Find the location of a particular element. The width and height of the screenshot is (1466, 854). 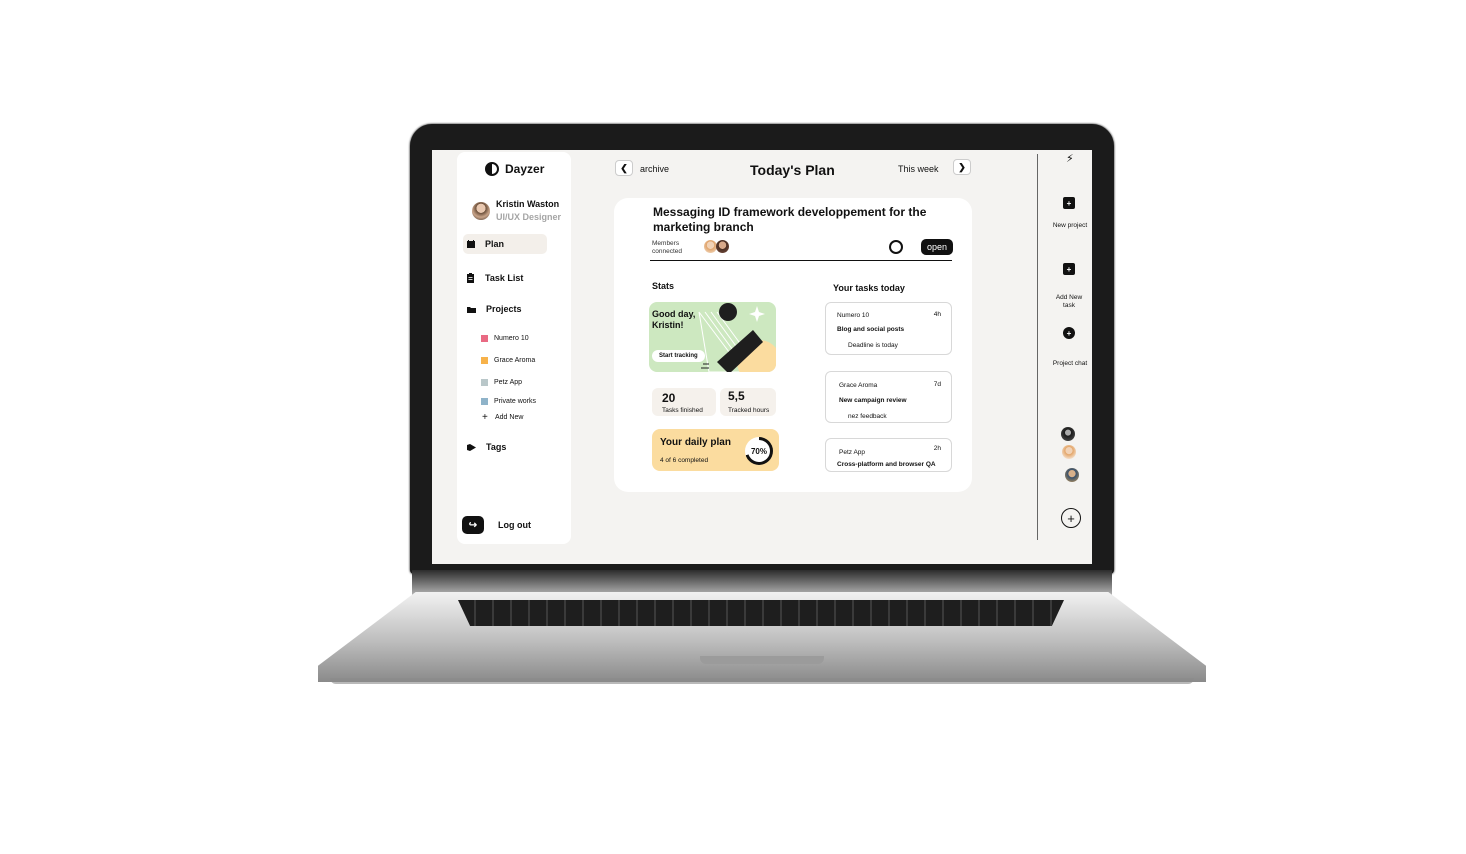

lightning-icon: ⚡︎ is located at coordinates (1070, 158).